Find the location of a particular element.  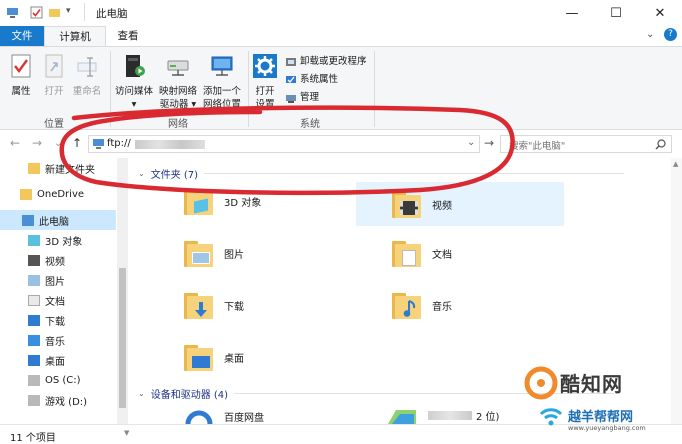

documents-folder-icon is located at coordinates (408, 253).